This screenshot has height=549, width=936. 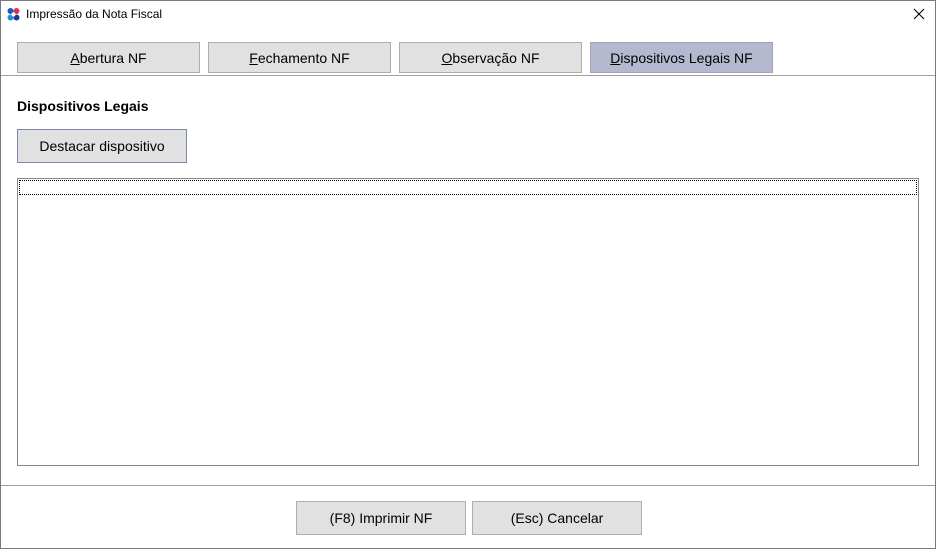 What do you see at coordinates (468, 485) in the screenshot?
I see `footer-divider` at bounding box center [468, 485].